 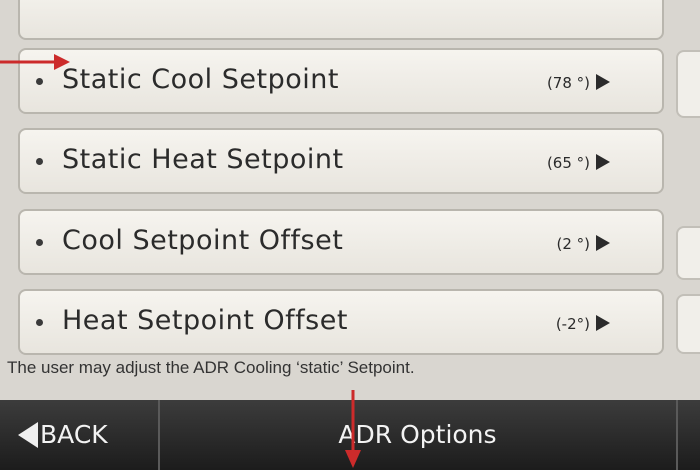 I want to click on menu-item-cool-setpoint-offset: Cool Setpoint Offset (2 °), so click(x=341, y=242).